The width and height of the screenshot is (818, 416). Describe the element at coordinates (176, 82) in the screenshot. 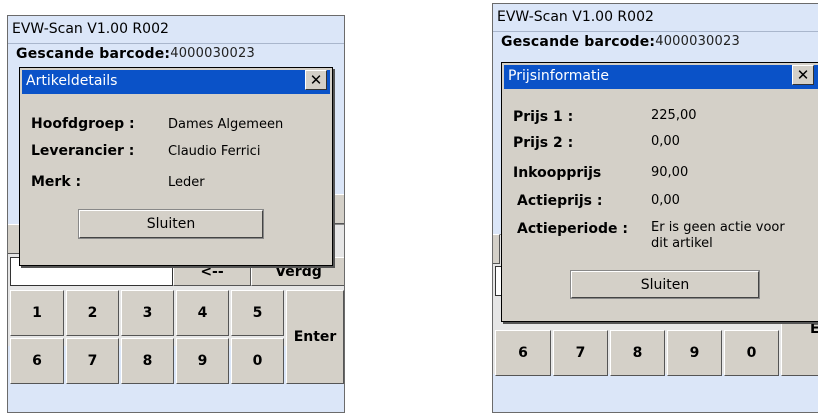

I see `dialog-title: Artikeldetails` at that location.